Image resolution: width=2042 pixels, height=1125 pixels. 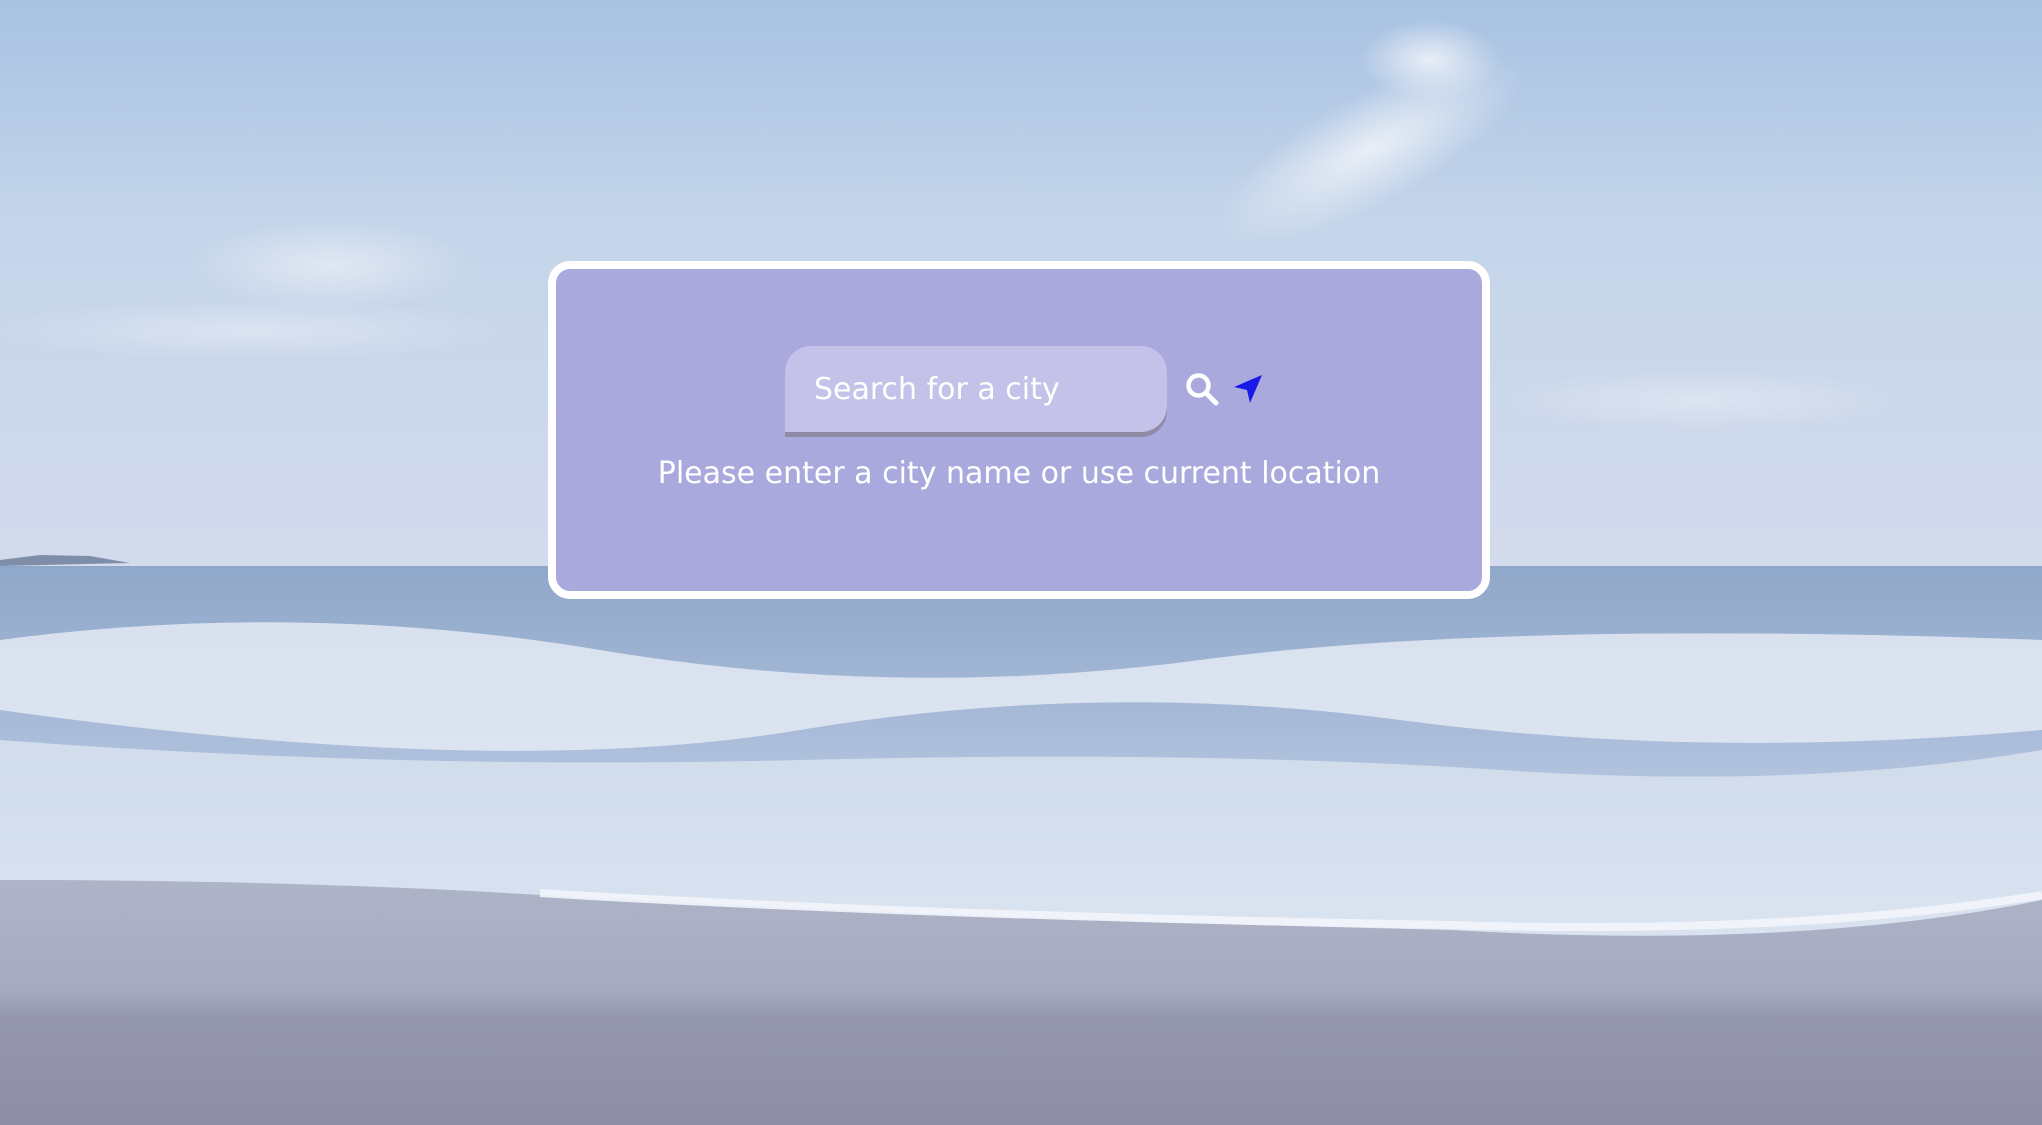 I want to click on location-arrow-icon, so click(x=1248, y=389).